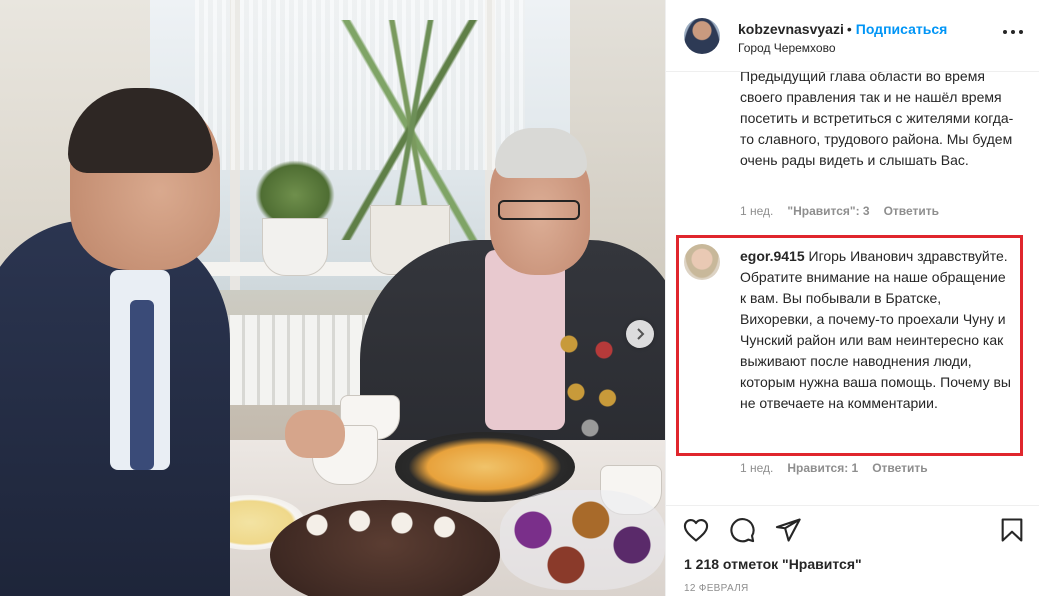  Describe the element at coordinates (1012, 530) in the screenshot. I see `bookmark-icon` at that location.